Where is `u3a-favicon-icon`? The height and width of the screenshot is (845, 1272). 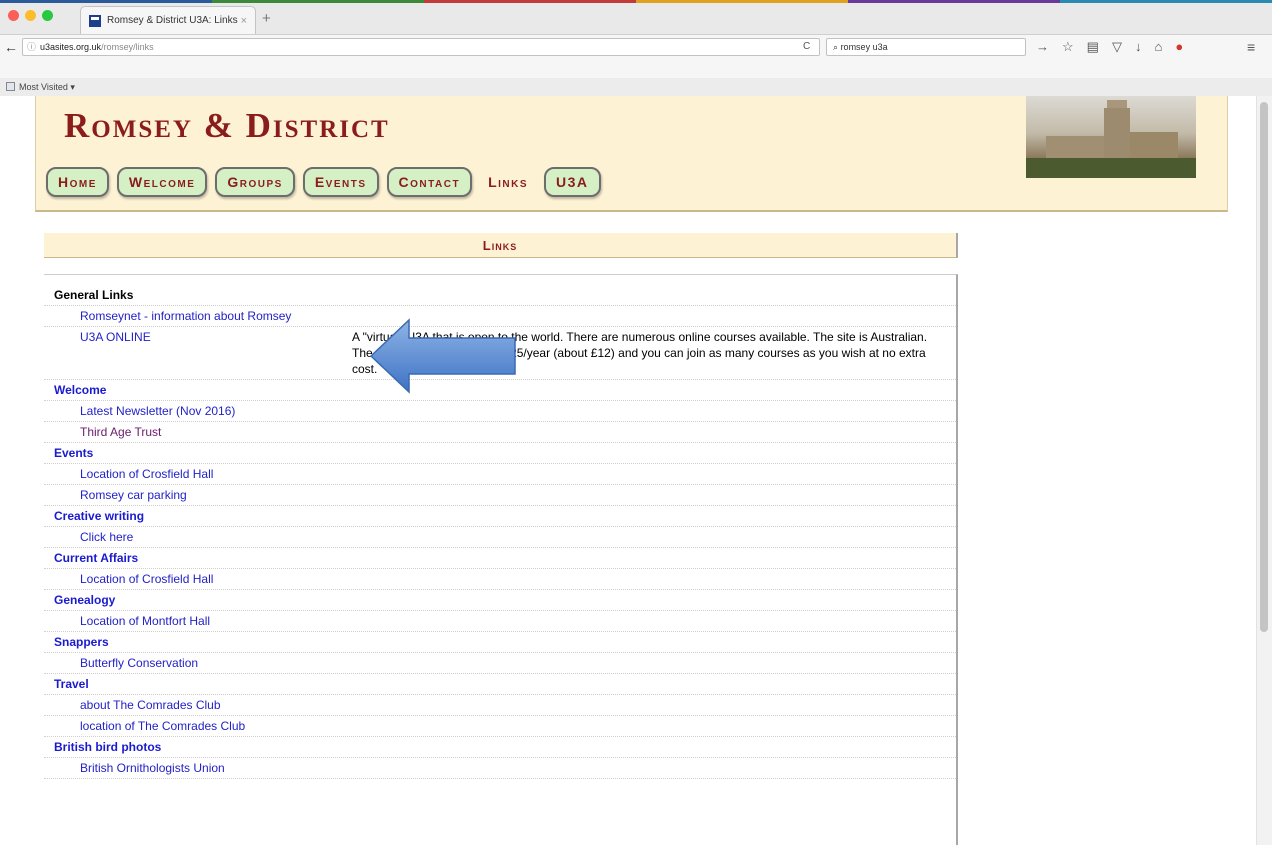
u3a-favicon-icon is located at coordinates (95, 20).